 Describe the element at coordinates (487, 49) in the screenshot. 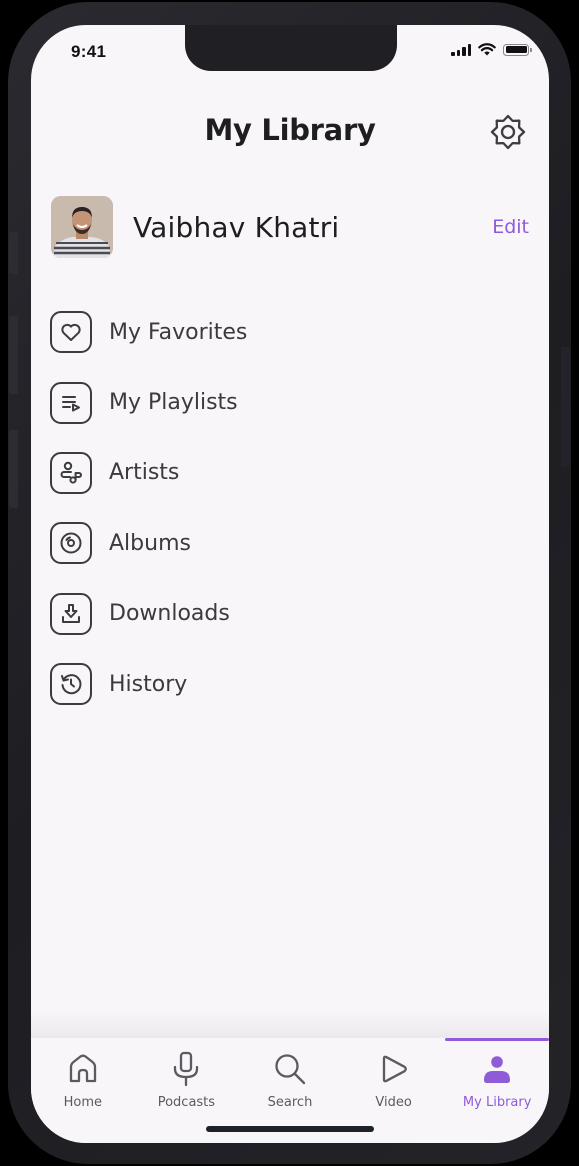

I see `wifi-icon` at that location.